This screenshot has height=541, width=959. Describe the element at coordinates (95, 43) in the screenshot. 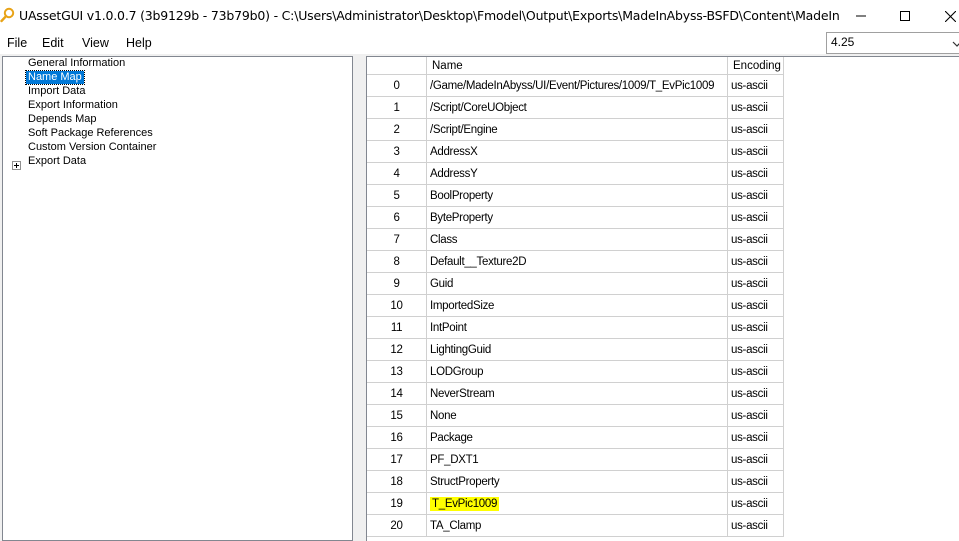

I see `menu-view: View` at that location.